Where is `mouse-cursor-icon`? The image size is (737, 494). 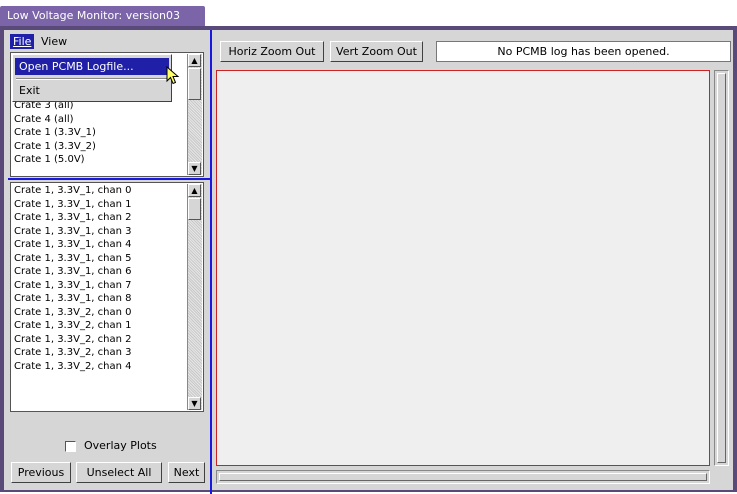 mouse-cursor-icon is located at coordinates (173, 75).